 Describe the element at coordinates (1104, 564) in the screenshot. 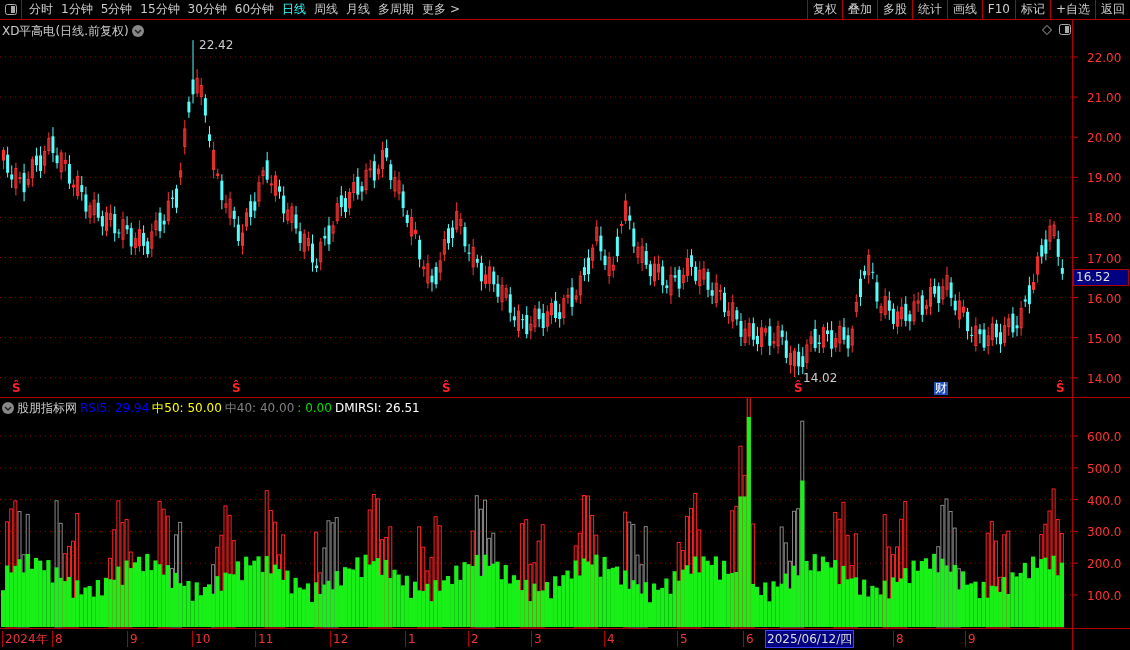

I see `axis-label: 200.0` at that location.